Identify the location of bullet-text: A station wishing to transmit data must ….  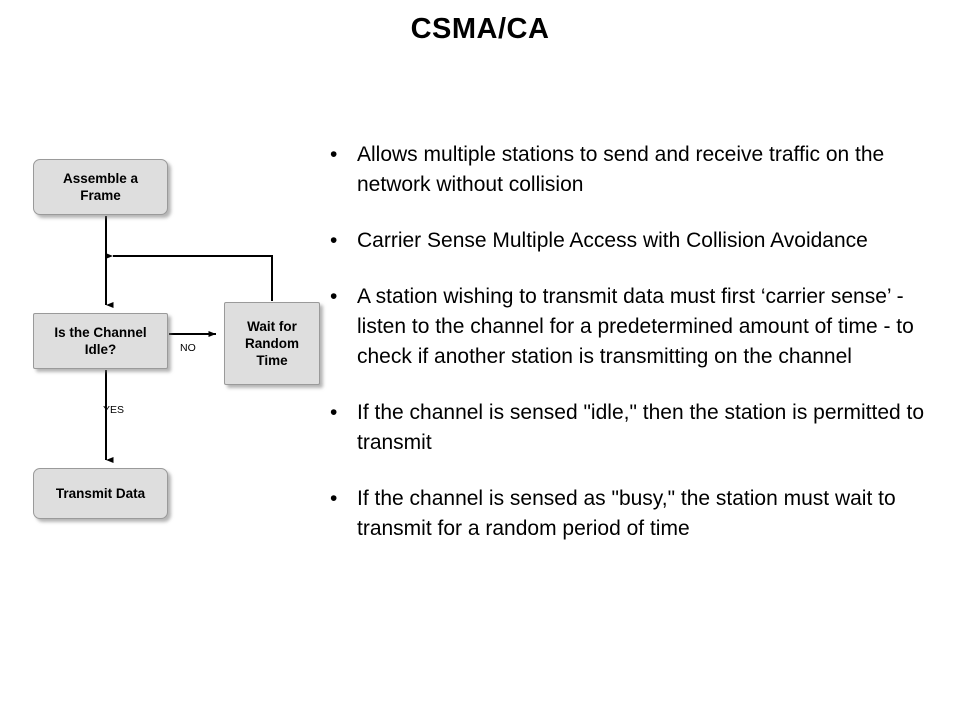
(635, 326).